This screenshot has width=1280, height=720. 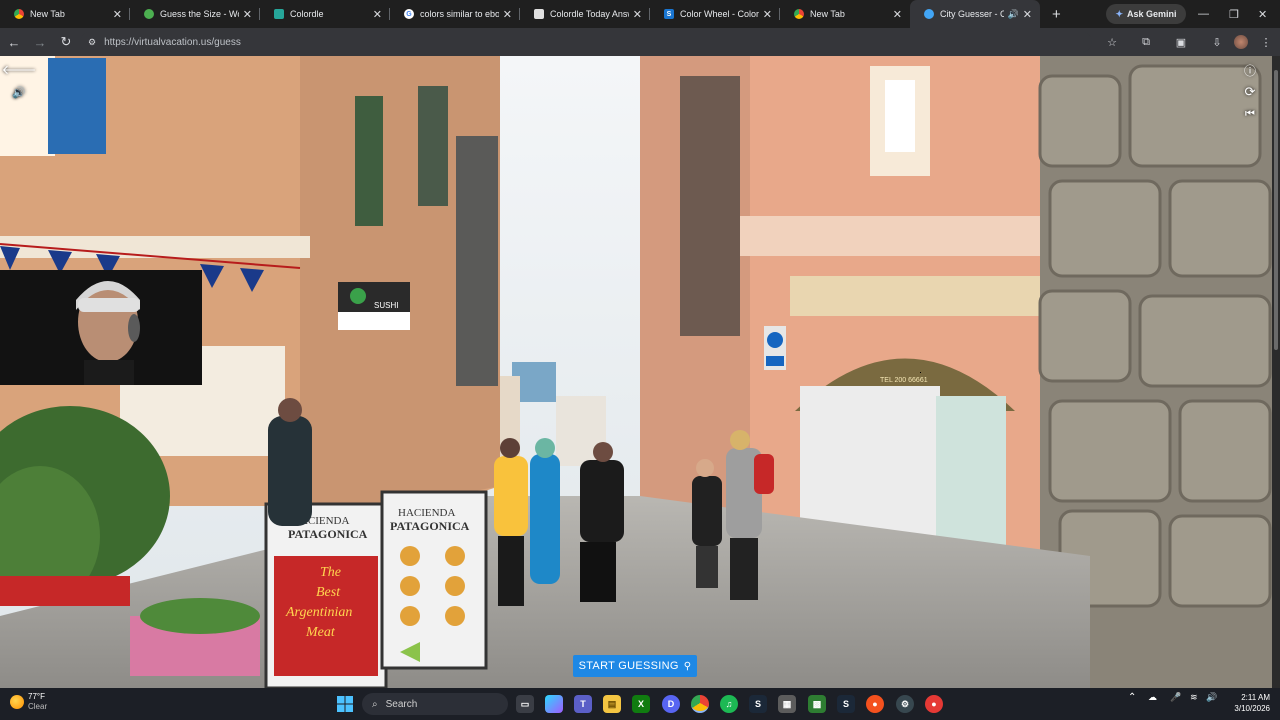 I want to click on taskbar-search: ⌕ Search, so click(x=435, y=704).